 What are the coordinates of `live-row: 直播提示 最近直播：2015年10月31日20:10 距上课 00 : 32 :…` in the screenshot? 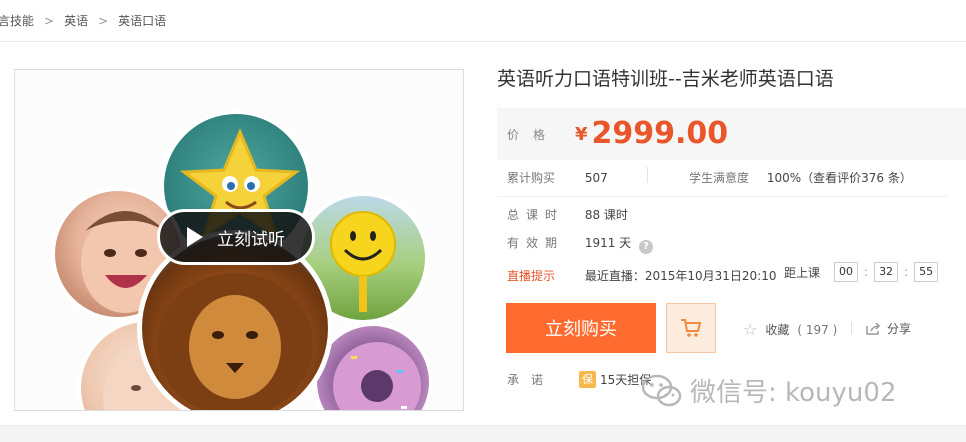 It's located at (727, 273).